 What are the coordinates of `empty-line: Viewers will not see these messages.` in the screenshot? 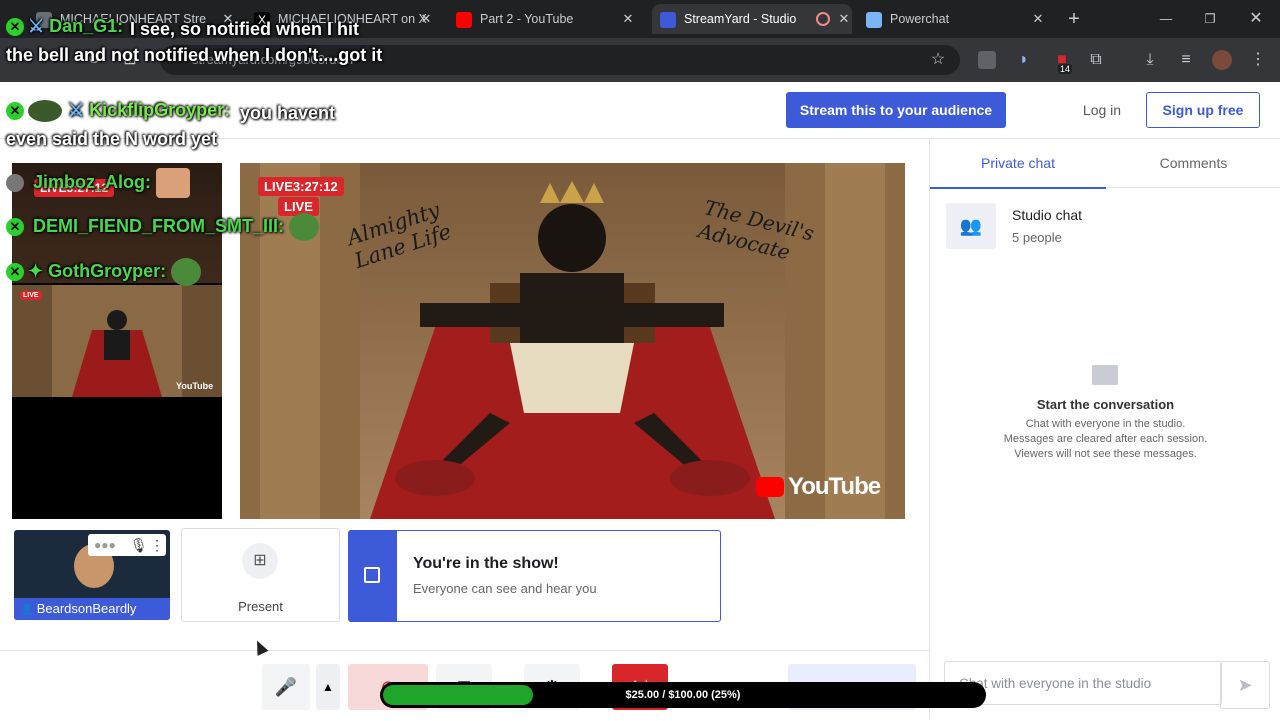 It's located at (1105, 454).